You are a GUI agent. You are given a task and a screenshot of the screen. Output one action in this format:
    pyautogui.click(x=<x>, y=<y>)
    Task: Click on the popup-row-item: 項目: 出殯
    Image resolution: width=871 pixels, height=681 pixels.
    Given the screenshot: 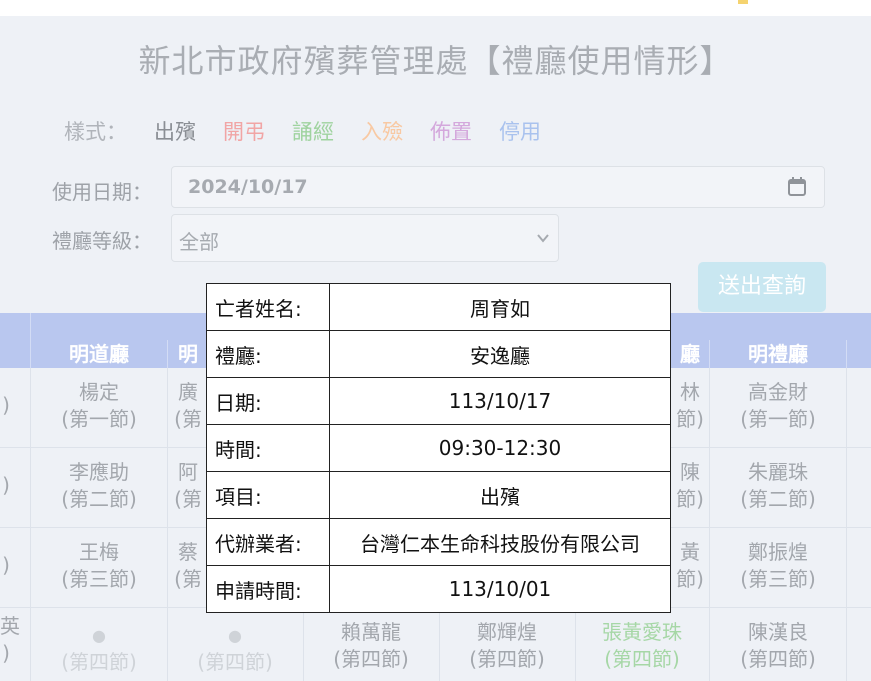 What is the action you would take?
    pyautogui.click(x=438, y=495)
    